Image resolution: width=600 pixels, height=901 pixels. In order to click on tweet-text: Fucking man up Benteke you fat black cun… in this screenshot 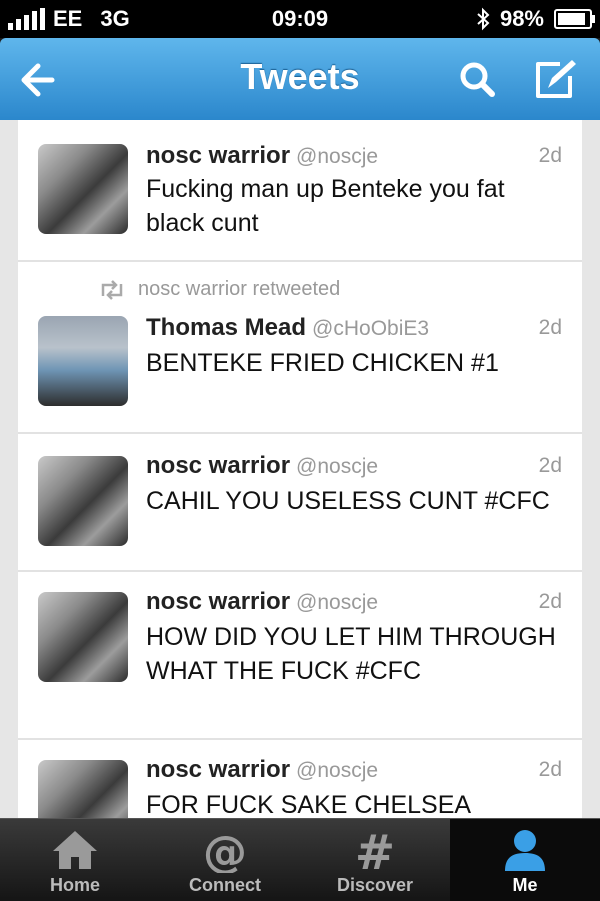, I will do `click(325, 206)`.